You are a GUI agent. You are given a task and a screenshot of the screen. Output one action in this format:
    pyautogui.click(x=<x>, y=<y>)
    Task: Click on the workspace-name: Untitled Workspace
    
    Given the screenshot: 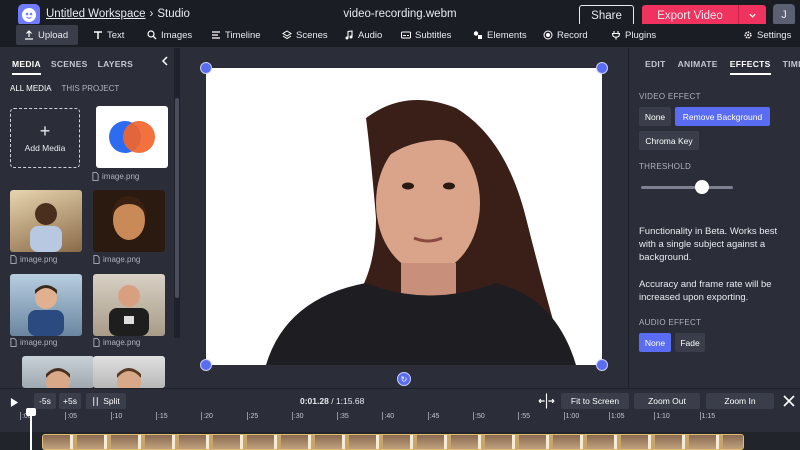 What is the action you would take?
    pyautogui.click(x=96, y=14)
    